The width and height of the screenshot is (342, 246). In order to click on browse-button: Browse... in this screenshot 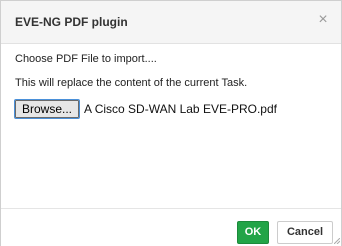, I will do `click(47, 109)`.